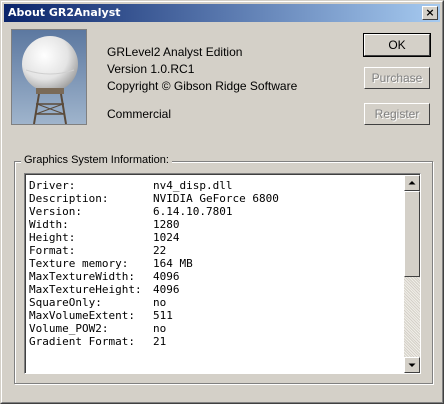 The width and height of the screenshot is (444, 404). I want to click on info-row: Description: NVIDIA GeForce 6800, so click(154, 198).